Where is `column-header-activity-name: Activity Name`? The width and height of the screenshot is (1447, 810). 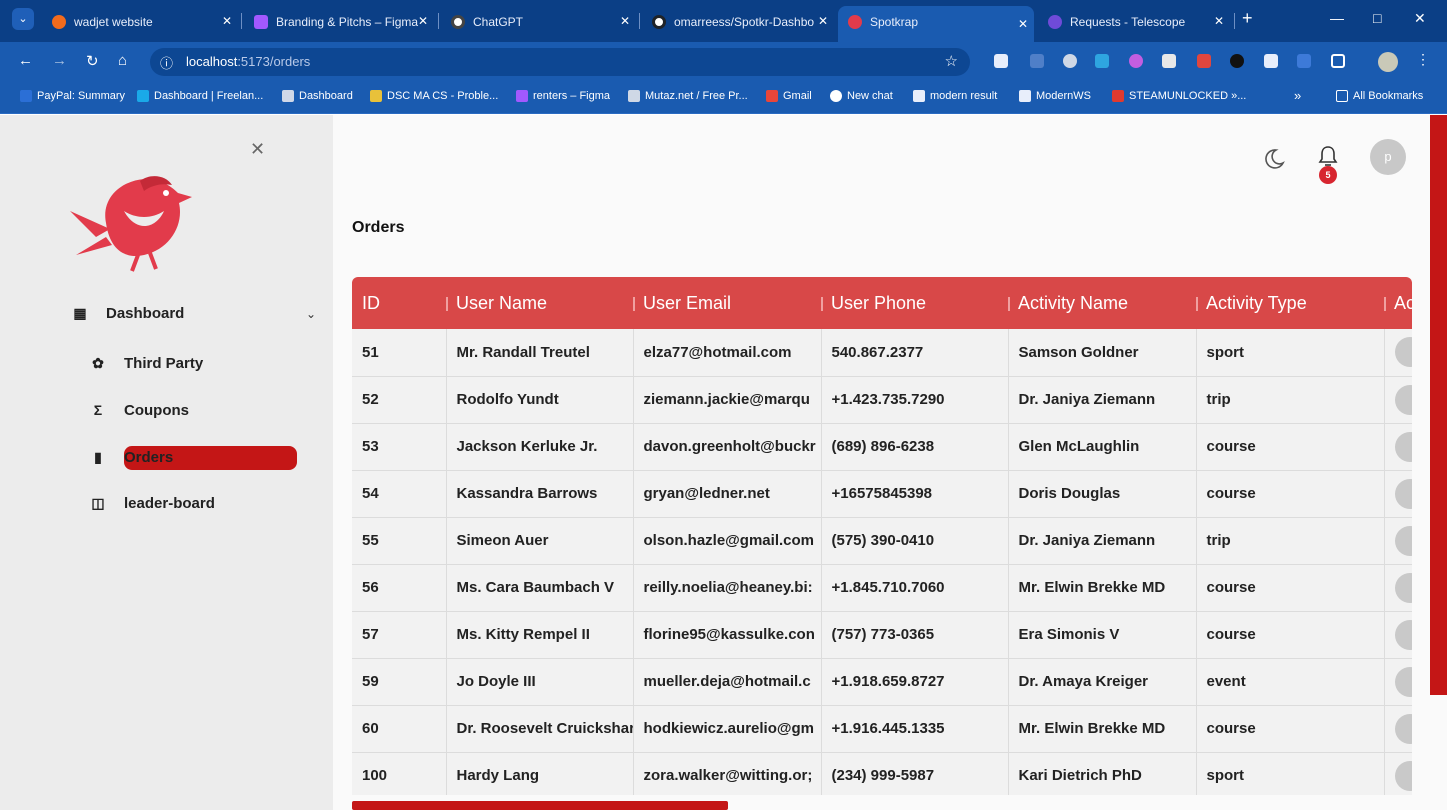 column-header-activity-name: Activity Name is located at coordinates (1102, 303).